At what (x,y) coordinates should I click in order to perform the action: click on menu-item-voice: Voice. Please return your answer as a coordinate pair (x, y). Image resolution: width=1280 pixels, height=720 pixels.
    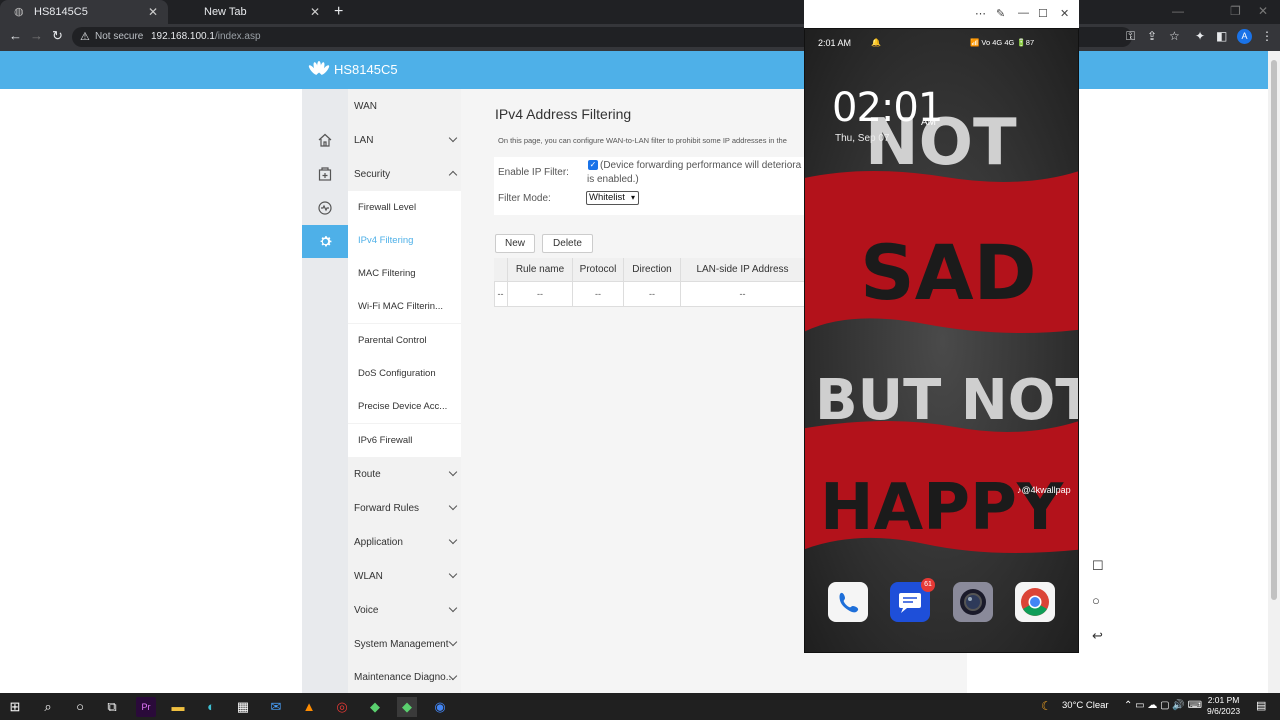
    Looking at the image, I should click on (404, 610).